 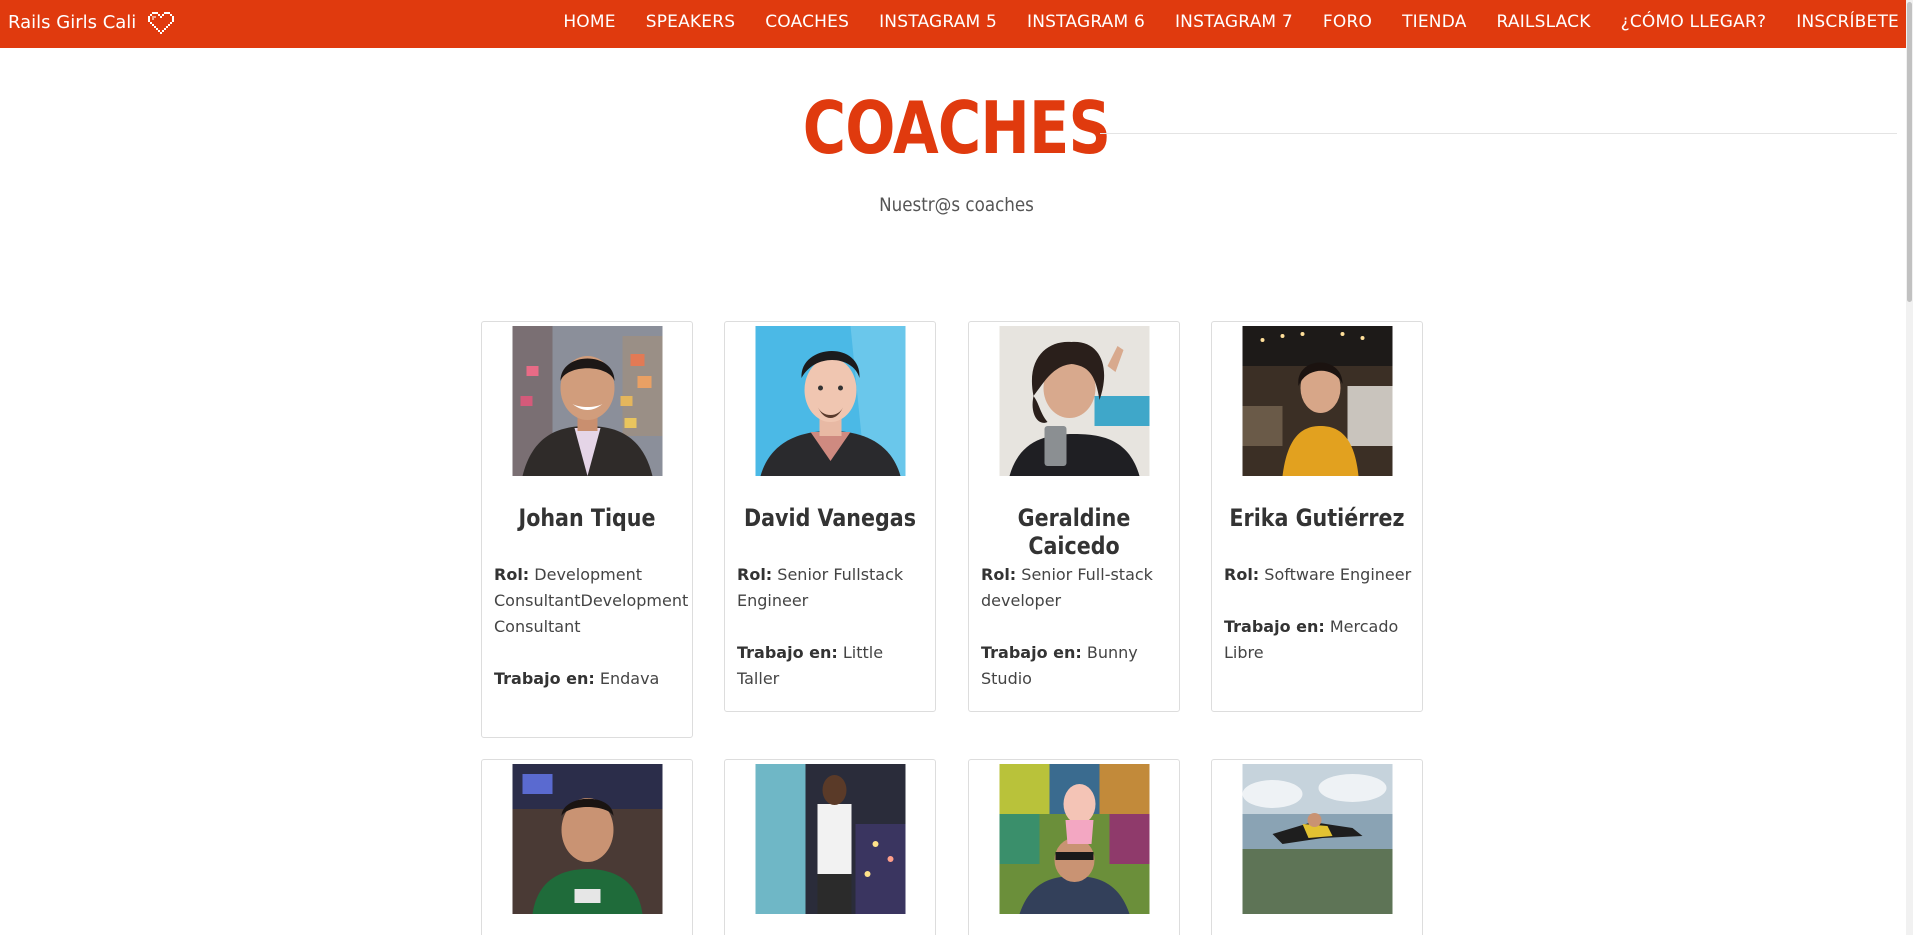 I want to click on coach-work: Trabajo en: Little Taller, so click(x=832, y=666).